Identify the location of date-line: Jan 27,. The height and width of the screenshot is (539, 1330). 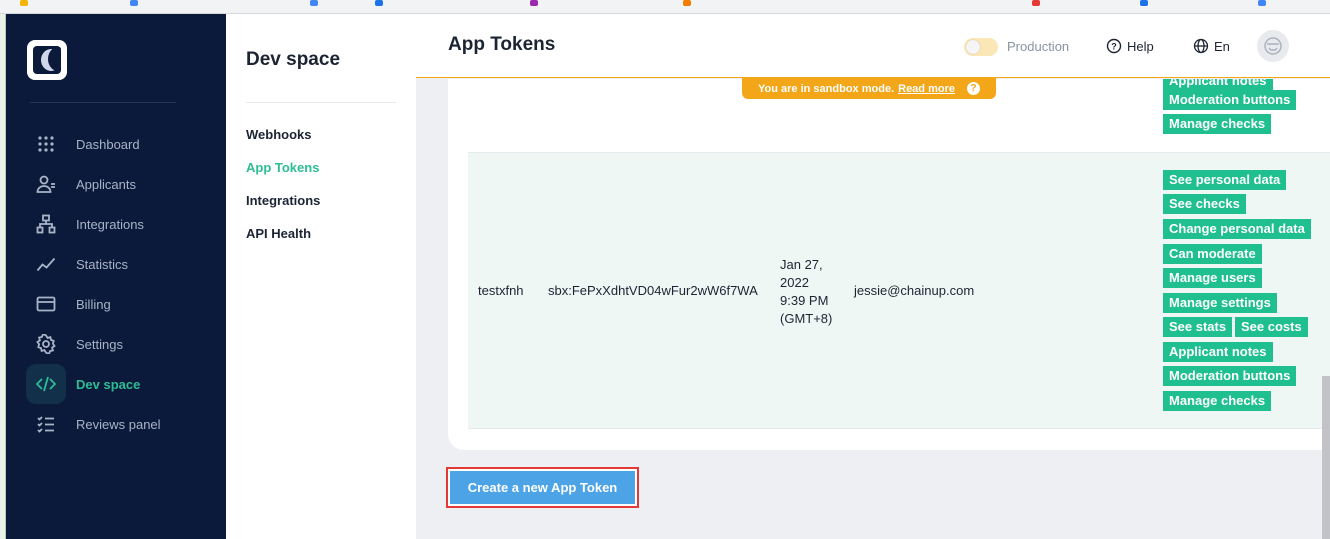
(801, 264).